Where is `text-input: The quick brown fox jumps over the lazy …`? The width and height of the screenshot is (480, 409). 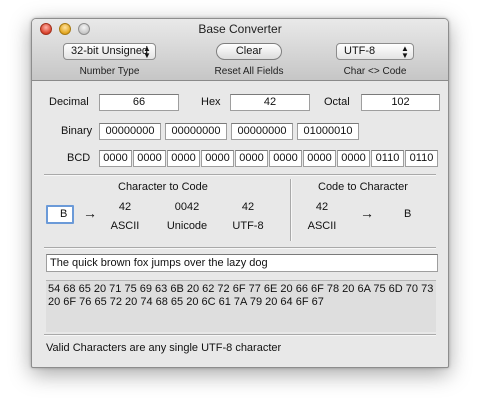
text-input: The quick brown fox jumps over the lazy … is located at coordinates (242, 263).